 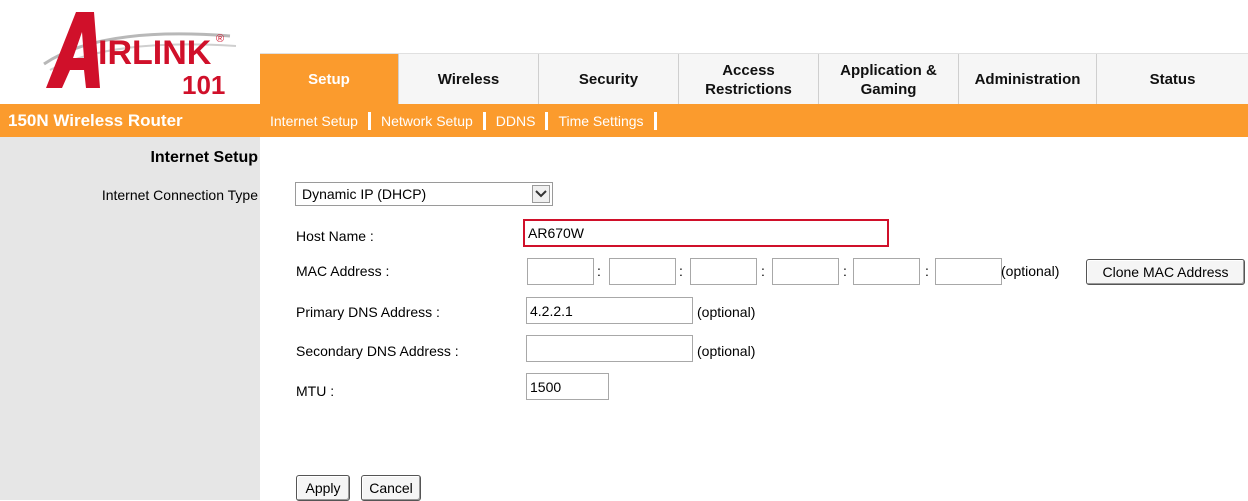 What do you see at coordinates (1165, 272) in the screenshot?
I see `clone-mac-address-button: Clone MAC Address` at bounding box center [1165, 272].